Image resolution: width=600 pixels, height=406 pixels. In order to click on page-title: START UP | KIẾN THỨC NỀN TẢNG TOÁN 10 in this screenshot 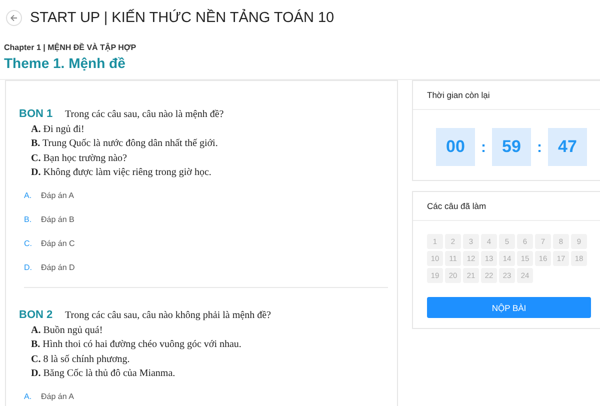, I will do `click(182, 18)`.